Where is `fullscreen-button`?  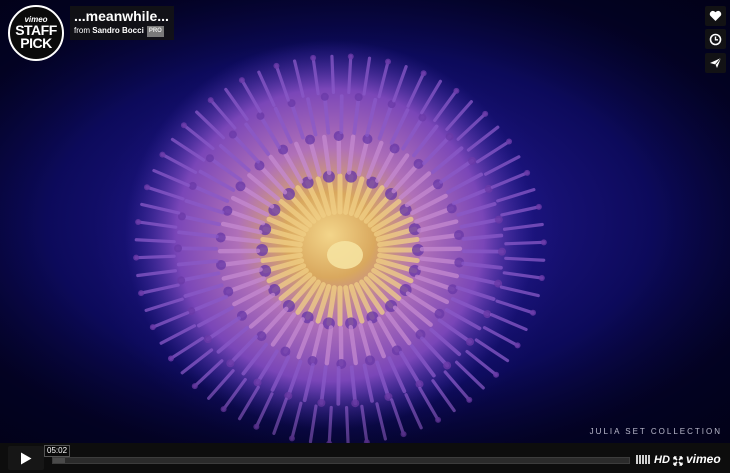 fullscreen-button is located at coordinates (678, 462).